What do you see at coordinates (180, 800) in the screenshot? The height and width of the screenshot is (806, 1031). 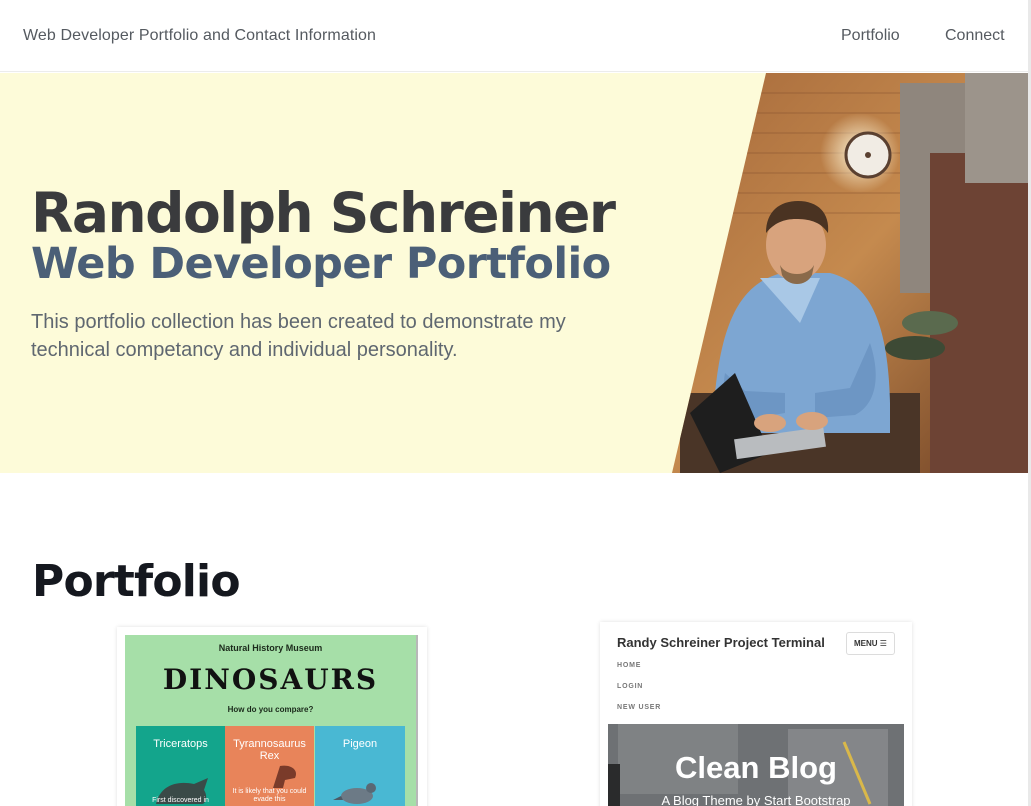 I see `triceratops-text: First discovered in` at bounding box center [180, 800].